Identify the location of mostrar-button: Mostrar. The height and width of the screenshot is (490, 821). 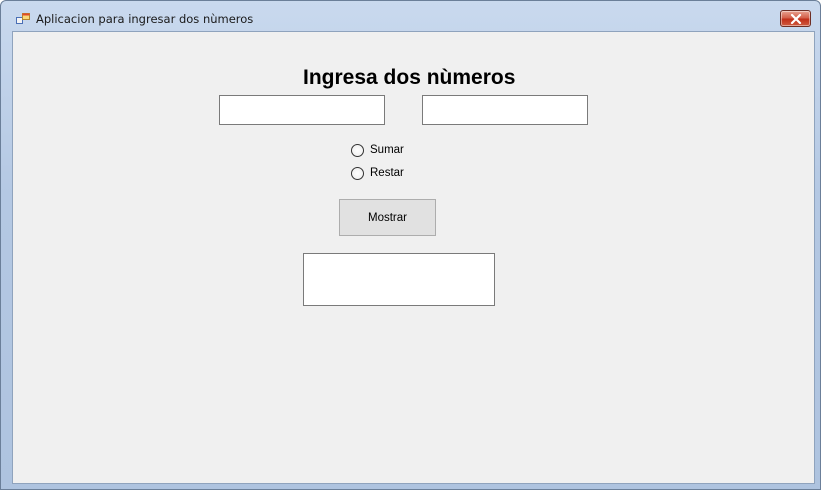
(387, 217).